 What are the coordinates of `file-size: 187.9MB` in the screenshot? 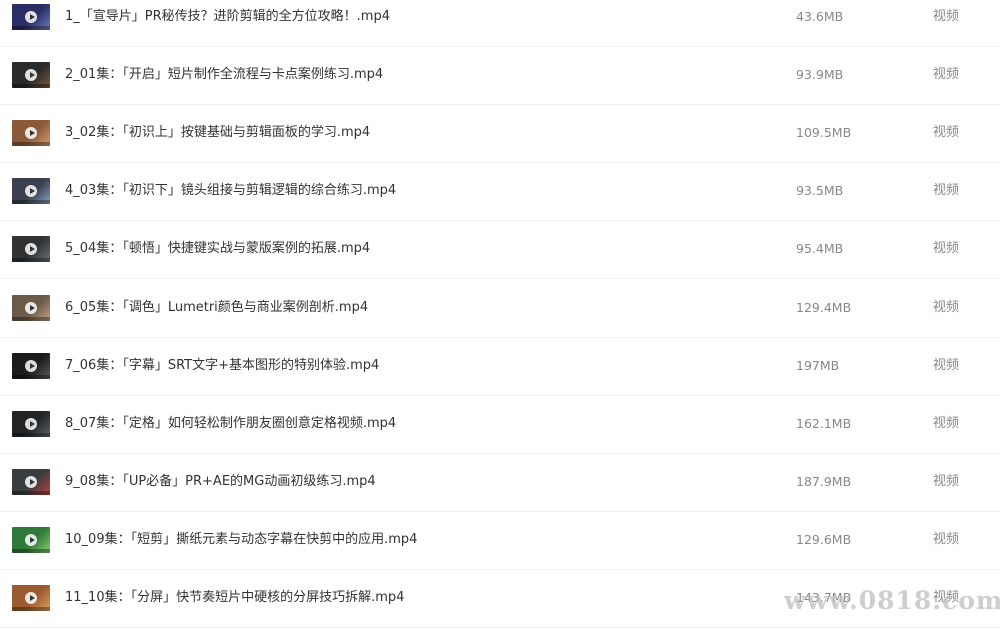 It's located at (824, 481).